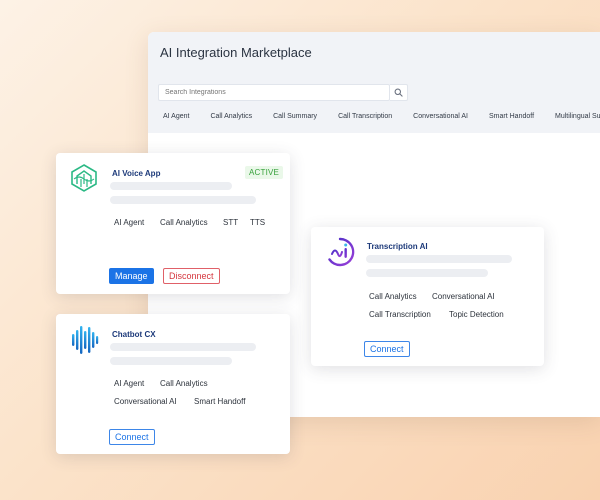  Describe the element at coordinates (340, 254) in the screenshot. I see `transcription-logo-icon` at that location.